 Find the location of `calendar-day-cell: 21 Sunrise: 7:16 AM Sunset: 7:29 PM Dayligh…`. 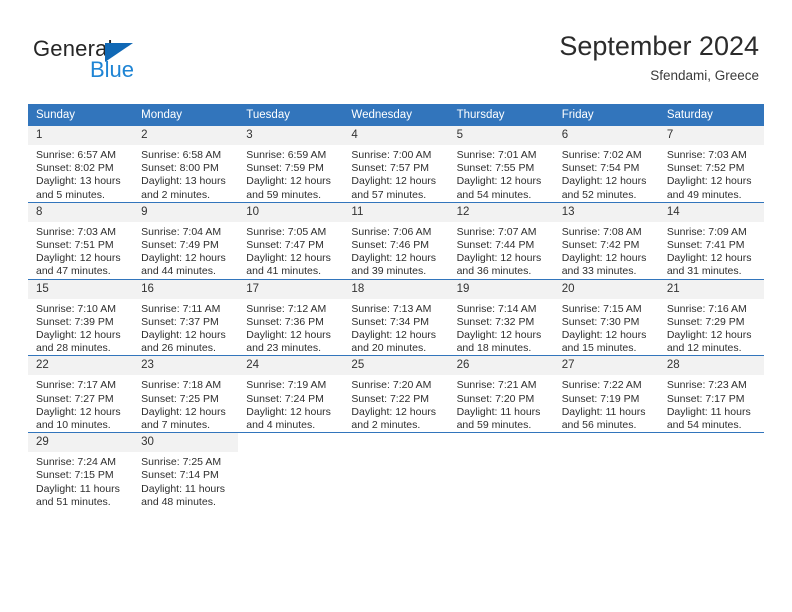

calendar-day-cell: 21 Sunrise: 7:16 AM Sunset: 7:29 PM Dayligh… is located at coordinates (711, 317).